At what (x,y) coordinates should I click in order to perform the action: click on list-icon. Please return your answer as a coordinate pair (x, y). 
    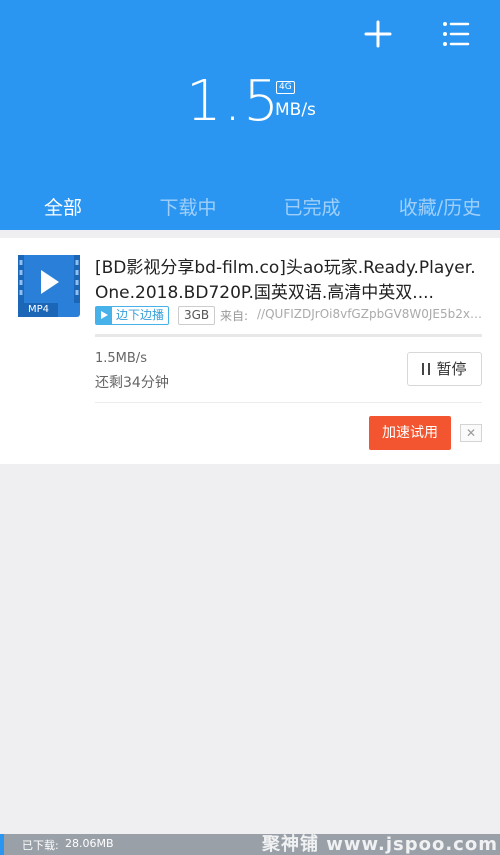
    Looking at the image, I should click on (456, 34).